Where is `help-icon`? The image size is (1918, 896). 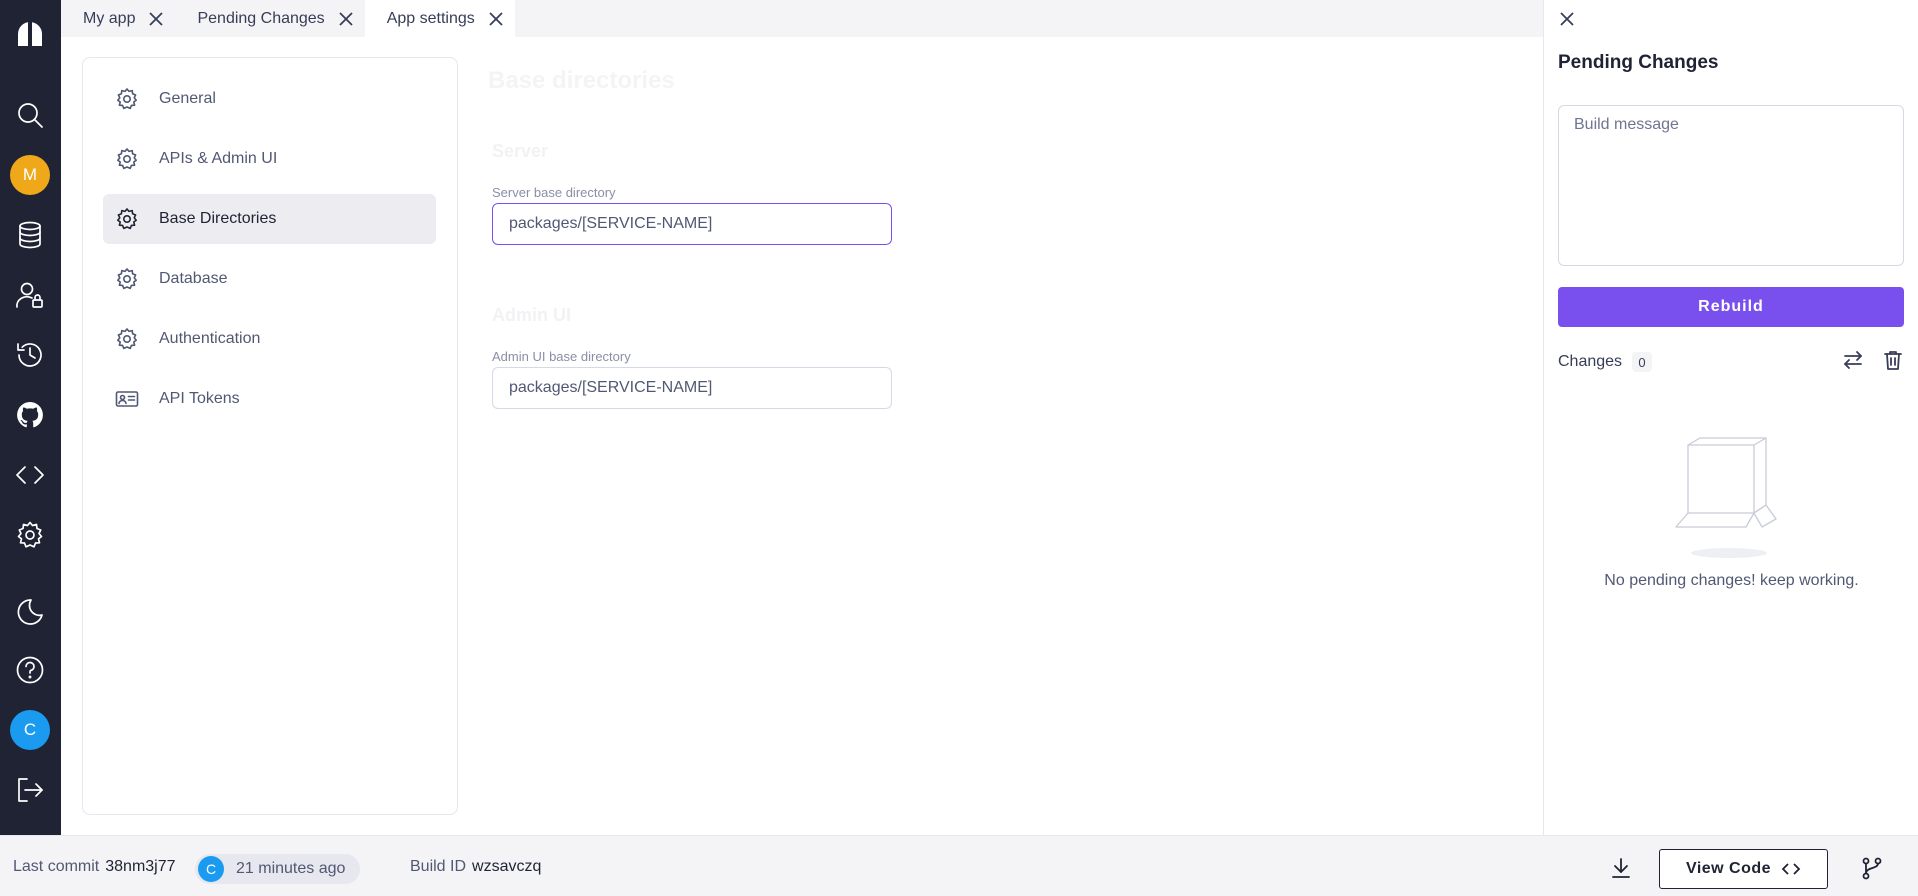
help-icon is located at coordinates (30, 670).